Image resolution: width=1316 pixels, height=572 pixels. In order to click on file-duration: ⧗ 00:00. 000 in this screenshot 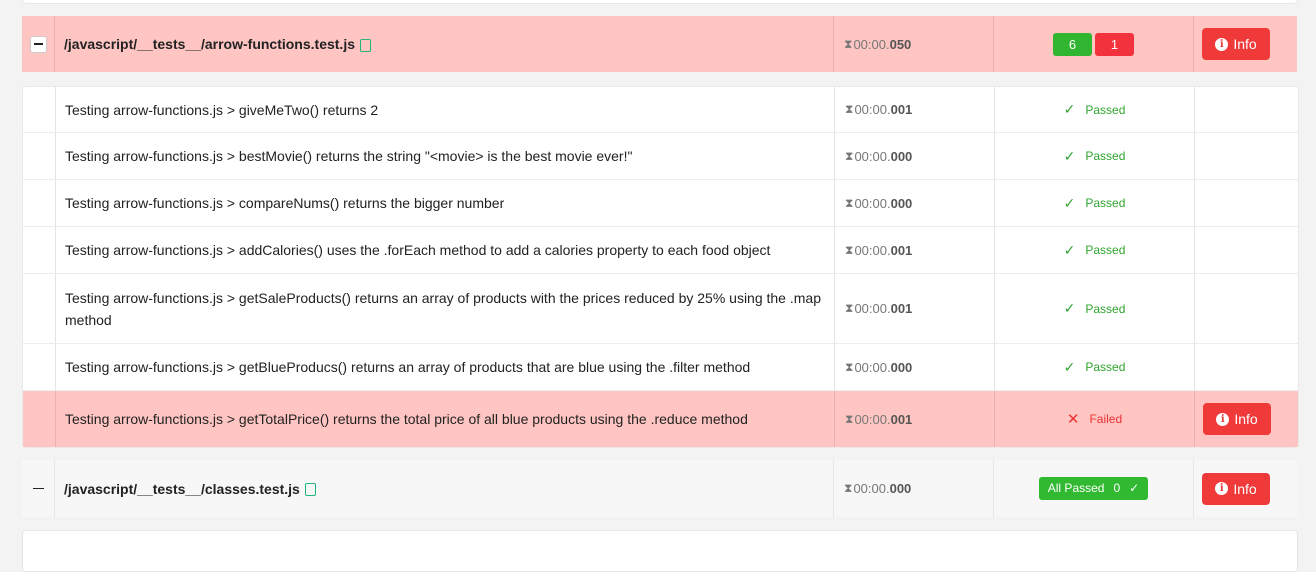, I will do `click(914, 488)`.